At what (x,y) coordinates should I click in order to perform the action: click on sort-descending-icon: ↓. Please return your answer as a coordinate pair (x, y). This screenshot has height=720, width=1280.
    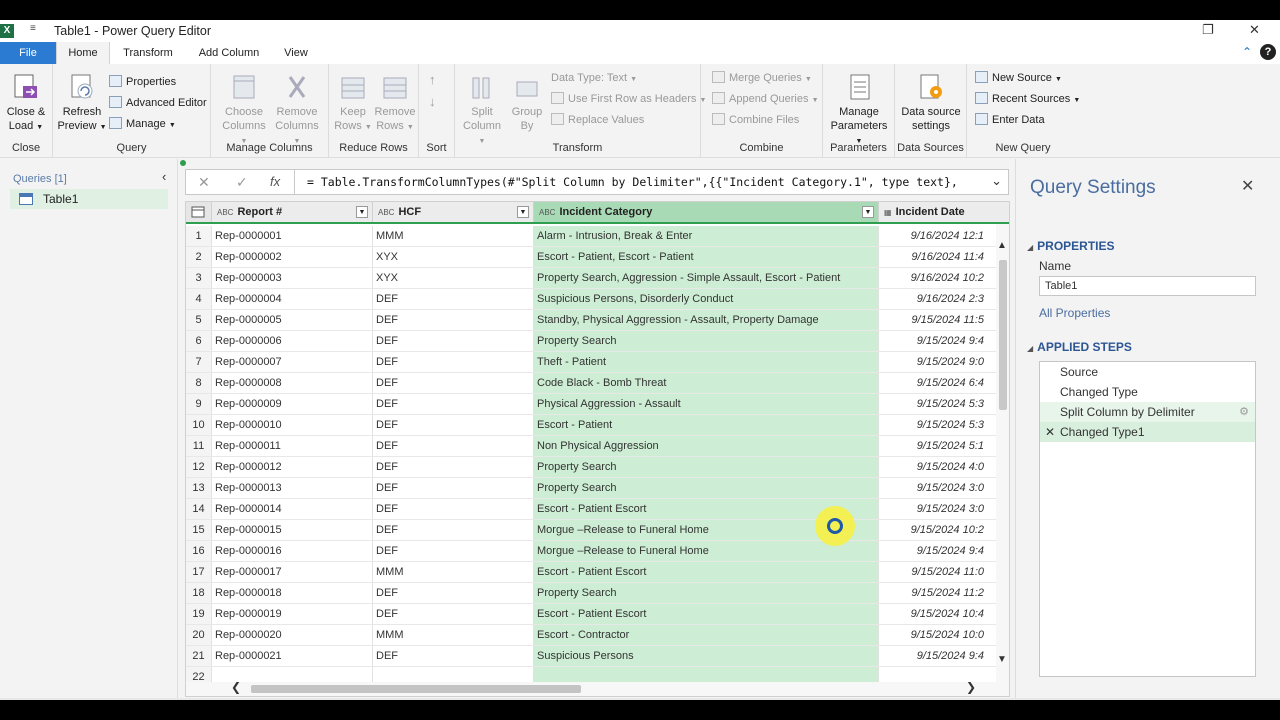
    Looking at the image, I should click on (432, 102).